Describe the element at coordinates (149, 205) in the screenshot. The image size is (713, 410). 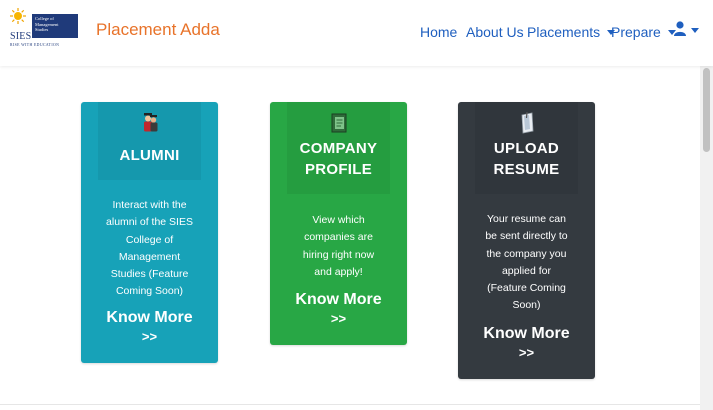
I see `card-text-line: Interact with the` at that location.